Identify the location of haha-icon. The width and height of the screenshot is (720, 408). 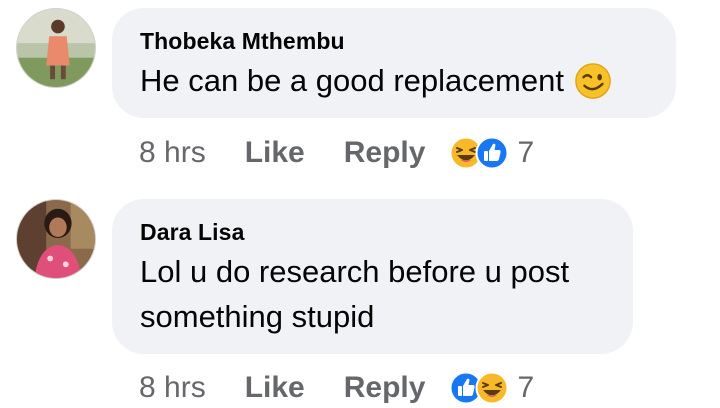
(492, 388).